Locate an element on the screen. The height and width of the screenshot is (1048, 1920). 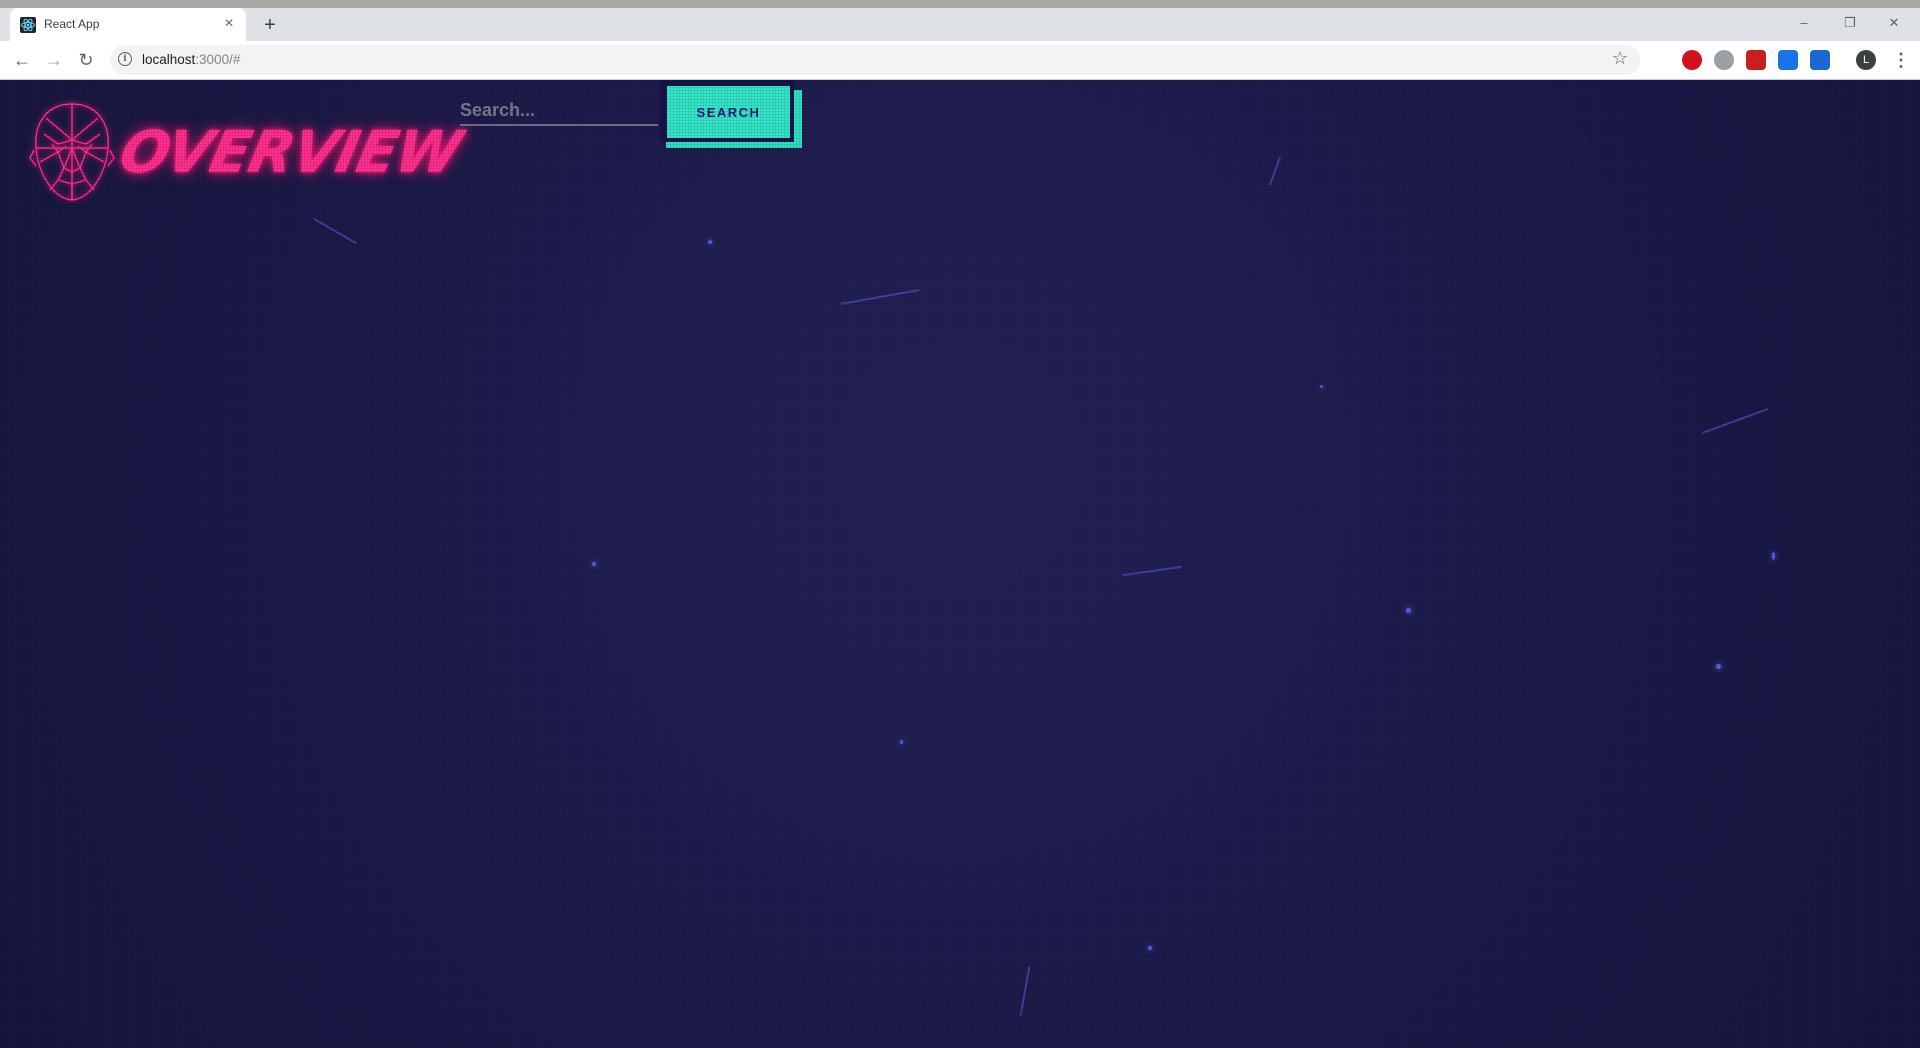
minimize-button: – is located at coordinates (1804, 23).